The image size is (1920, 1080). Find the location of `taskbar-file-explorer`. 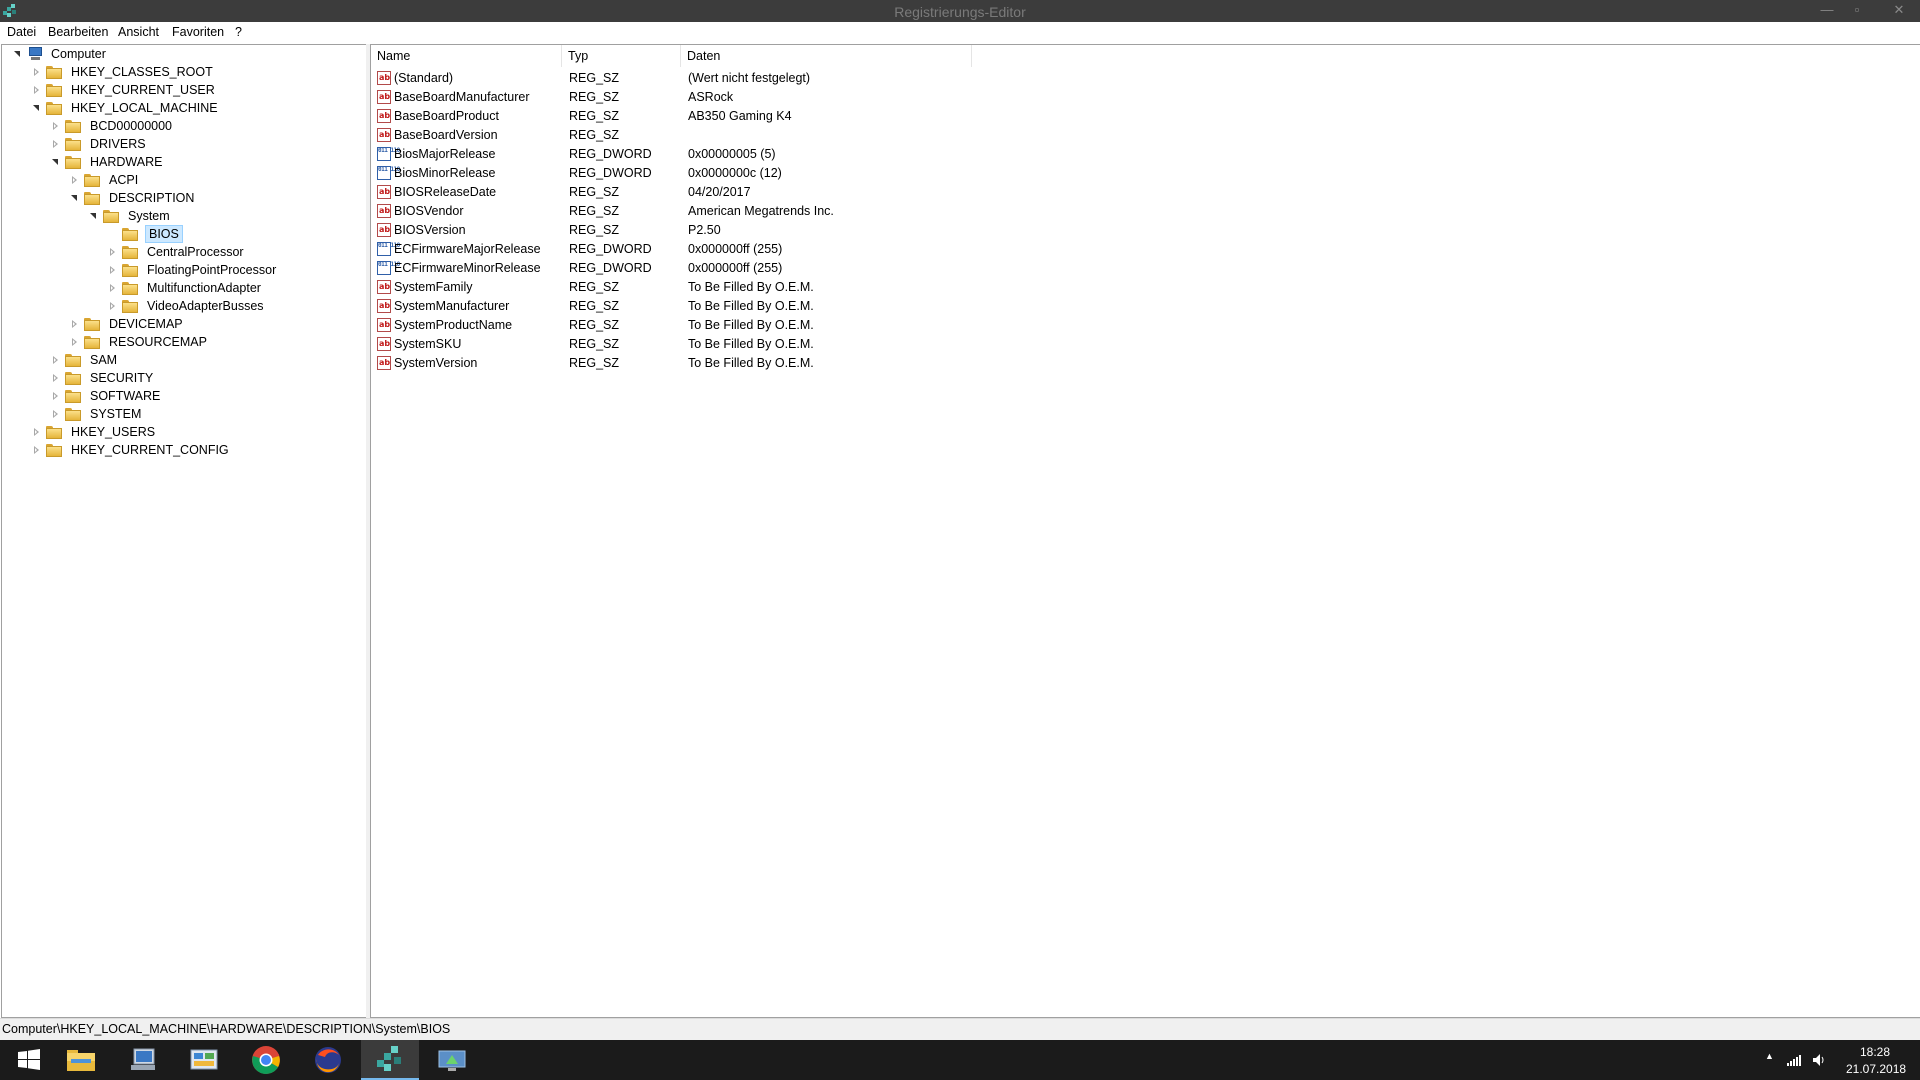

taskbar-file-explorer is located at coordinates (81, 1060).